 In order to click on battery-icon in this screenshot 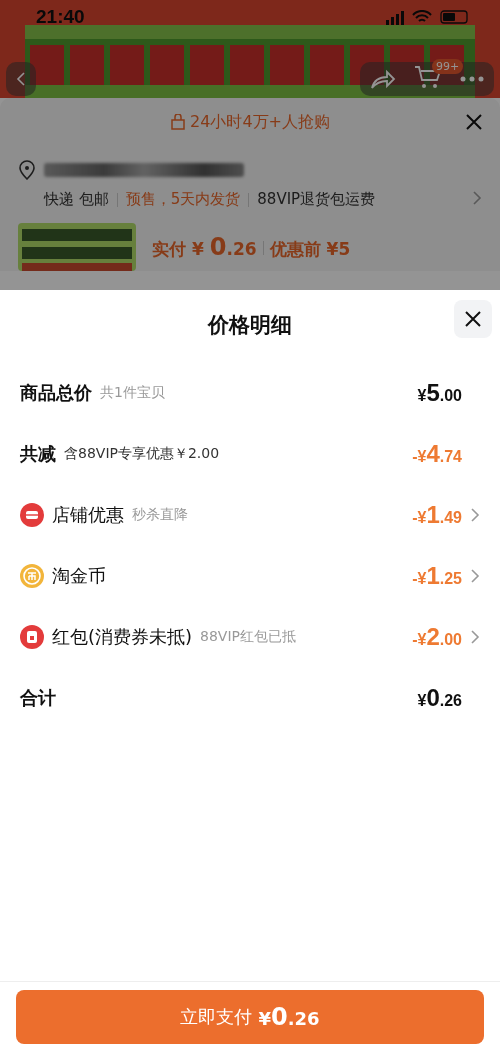, I will do `click(454, 17)`.